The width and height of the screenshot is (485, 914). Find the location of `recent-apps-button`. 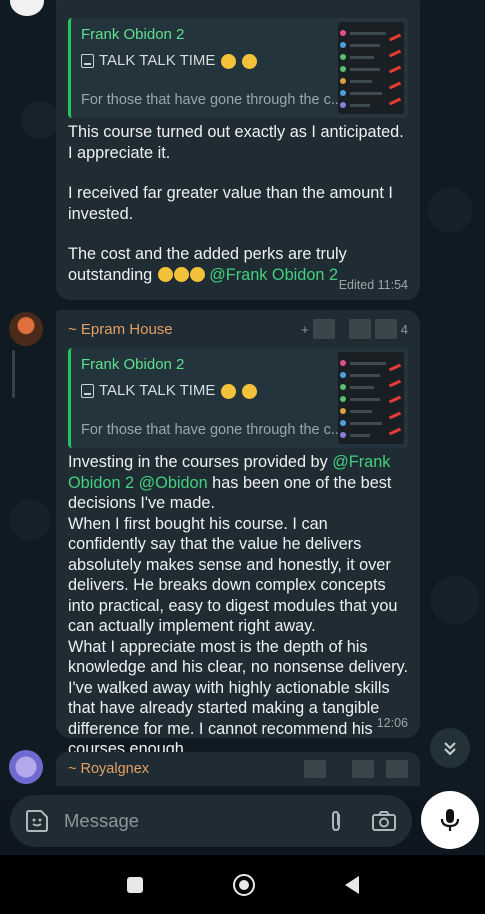

recent-apps-button is located at coordinates (134, 884).